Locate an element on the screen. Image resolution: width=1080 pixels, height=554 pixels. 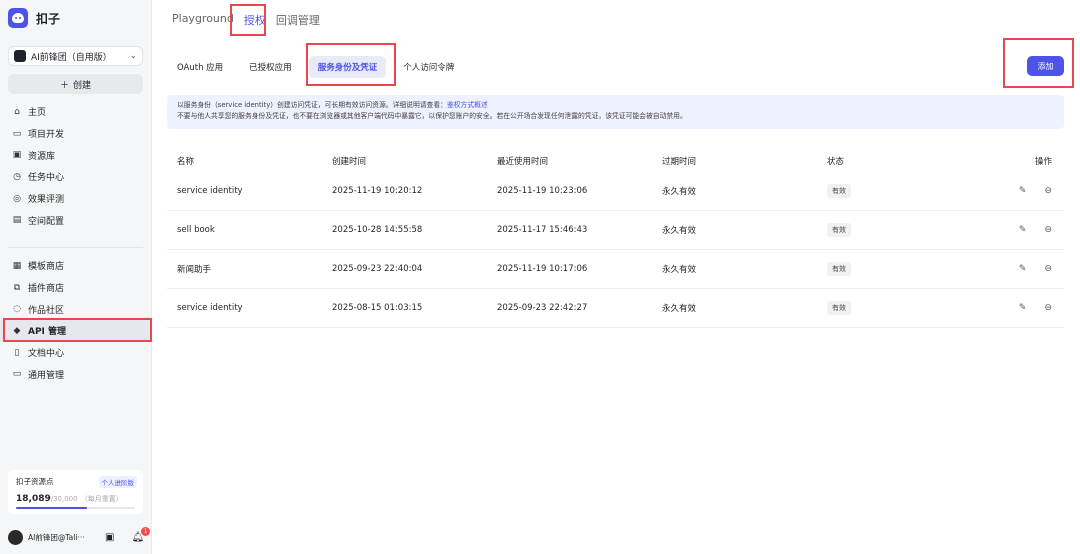
resource-count: 18,089/30,000 （每月重置） is located at coordinates (75, 499).